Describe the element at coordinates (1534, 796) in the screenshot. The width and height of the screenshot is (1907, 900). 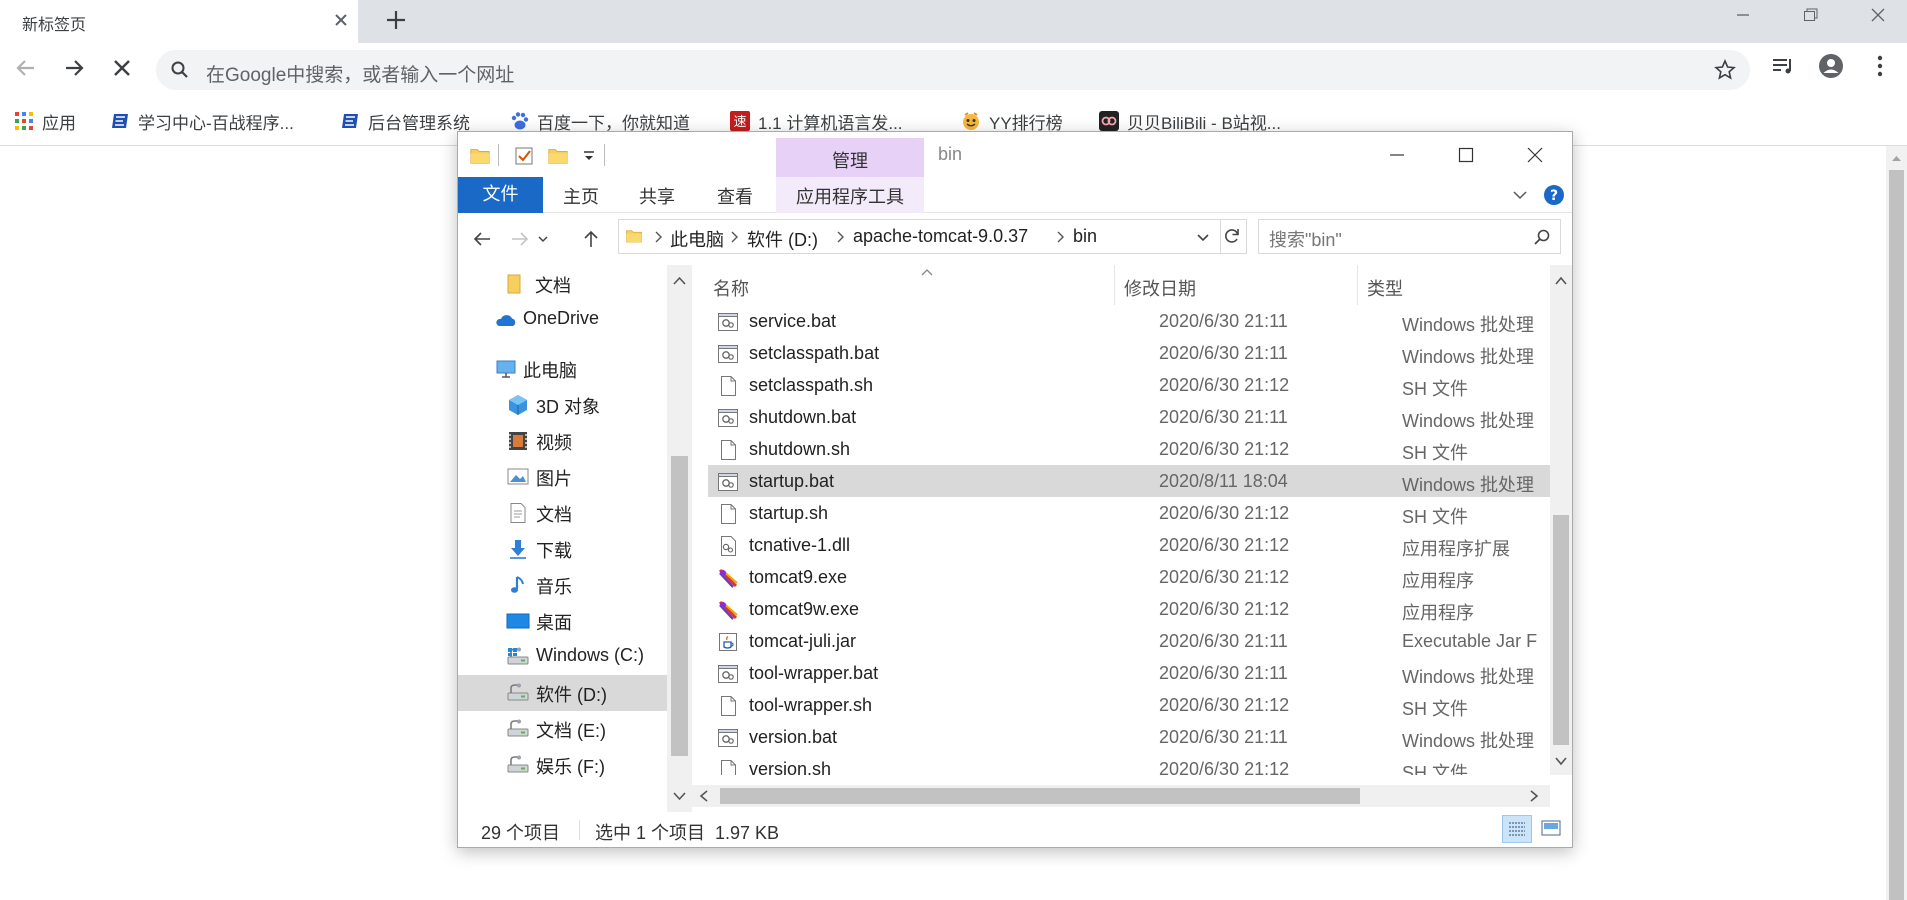
I see `chevron-right-icon` at that location.